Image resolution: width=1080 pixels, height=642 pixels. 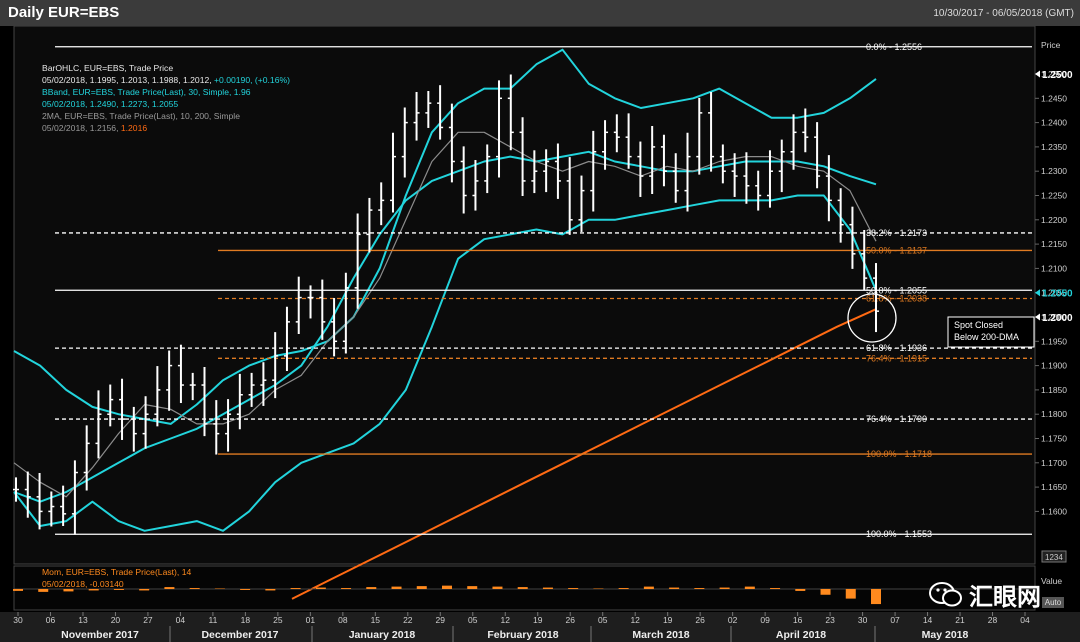 I want to click on last-value-box-label: 1234, so click(x=1054, y=557).